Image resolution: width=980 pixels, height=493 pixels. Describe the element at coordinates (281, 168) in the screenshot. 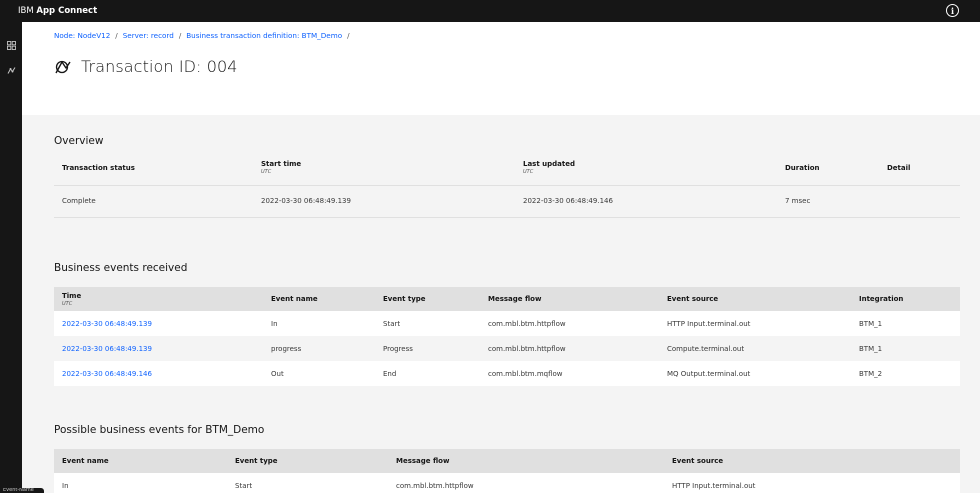

I see `column-header-start-time: Start time UTC` at that location.